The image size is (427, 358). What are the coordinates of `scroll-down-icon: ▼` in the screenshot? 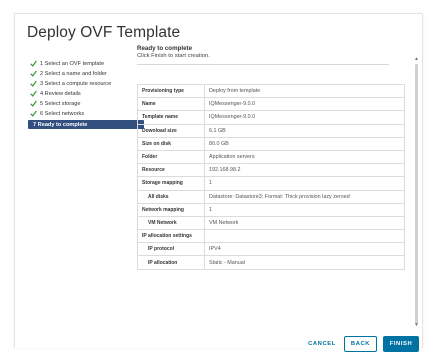 It's located at (416, 325).